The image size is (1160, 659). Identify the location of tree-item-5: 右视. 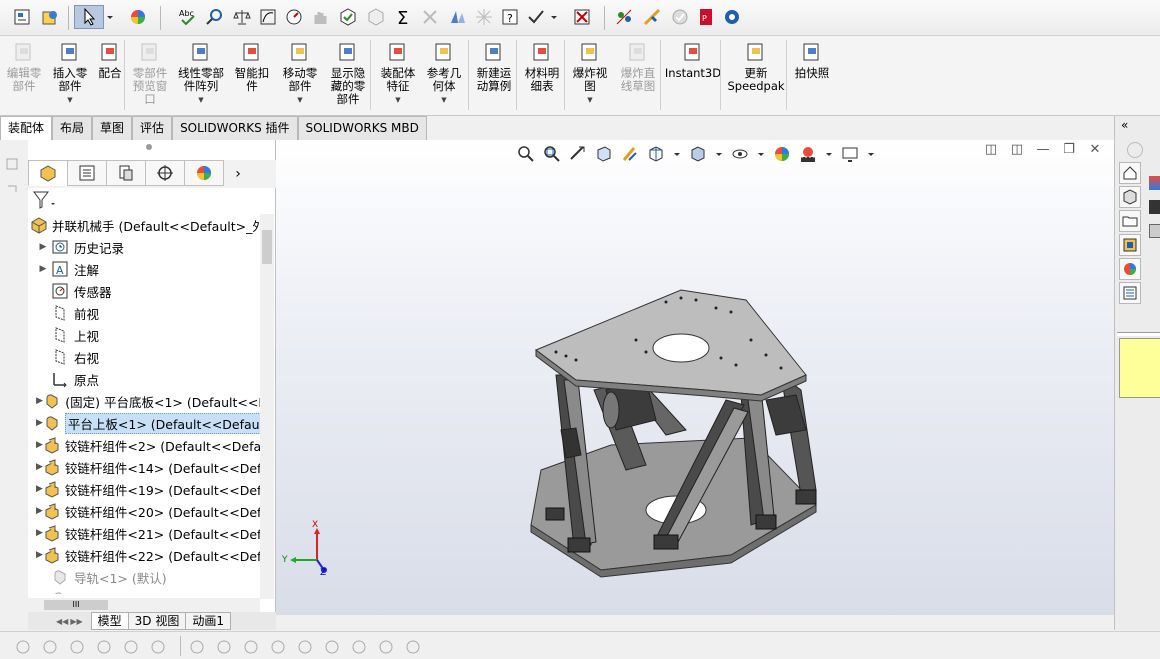
(144, 357).